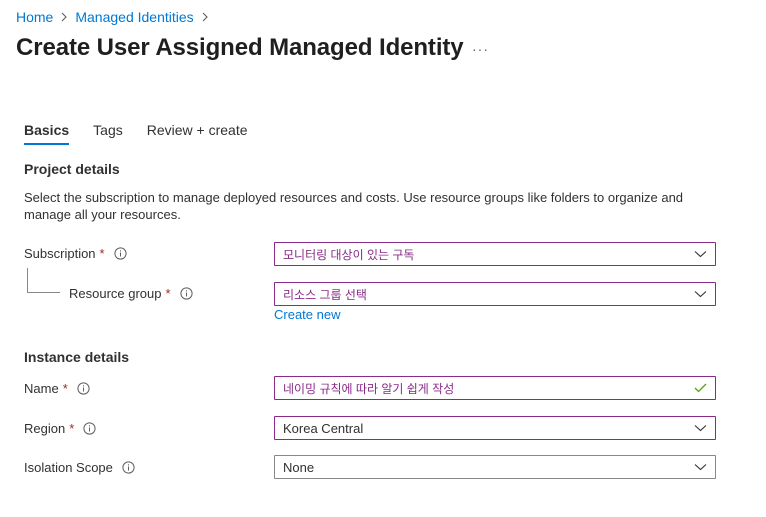 This screenshot has height=517, width=766. I want to click on subscription-label-text: Subscription, so click(60, 253).